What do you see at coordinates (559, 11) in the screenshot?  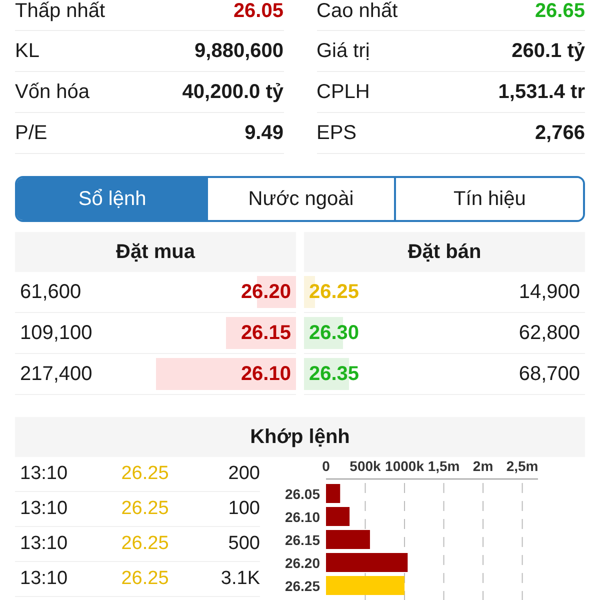 I see `stat-value: 26.65` at bounding box center [559, 11].